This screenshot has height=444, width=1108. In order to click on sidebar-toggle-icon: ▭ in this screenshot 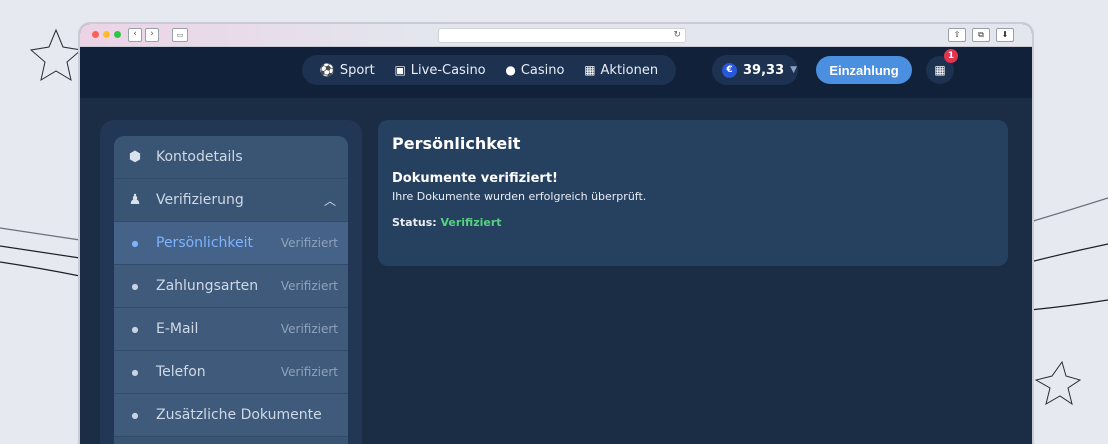, I will do `click(180, 35)`.